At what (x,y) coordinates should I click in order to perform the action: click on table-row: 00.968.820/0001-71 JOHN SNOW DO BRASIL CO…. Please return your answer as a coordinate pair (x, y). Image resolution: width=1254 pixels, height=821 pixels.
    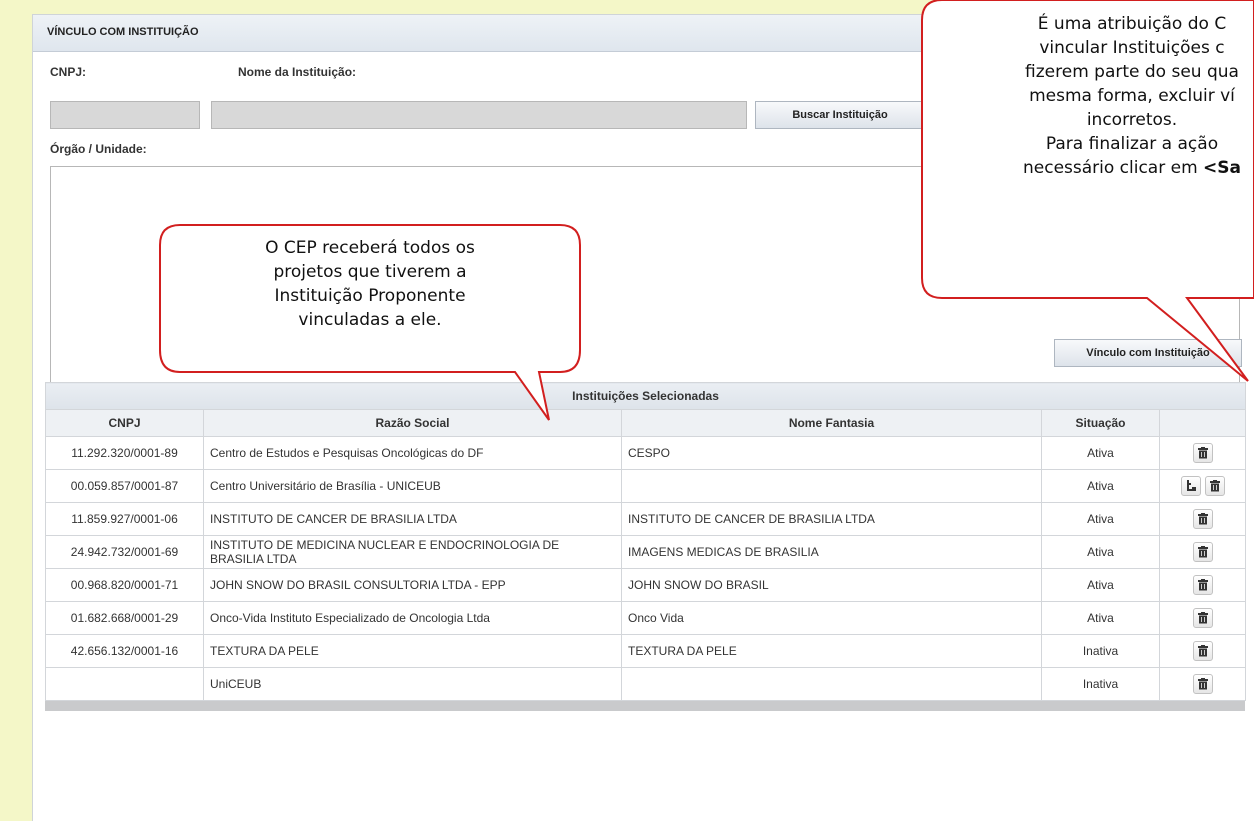
    Looking at the image, I should click on (646, 585).